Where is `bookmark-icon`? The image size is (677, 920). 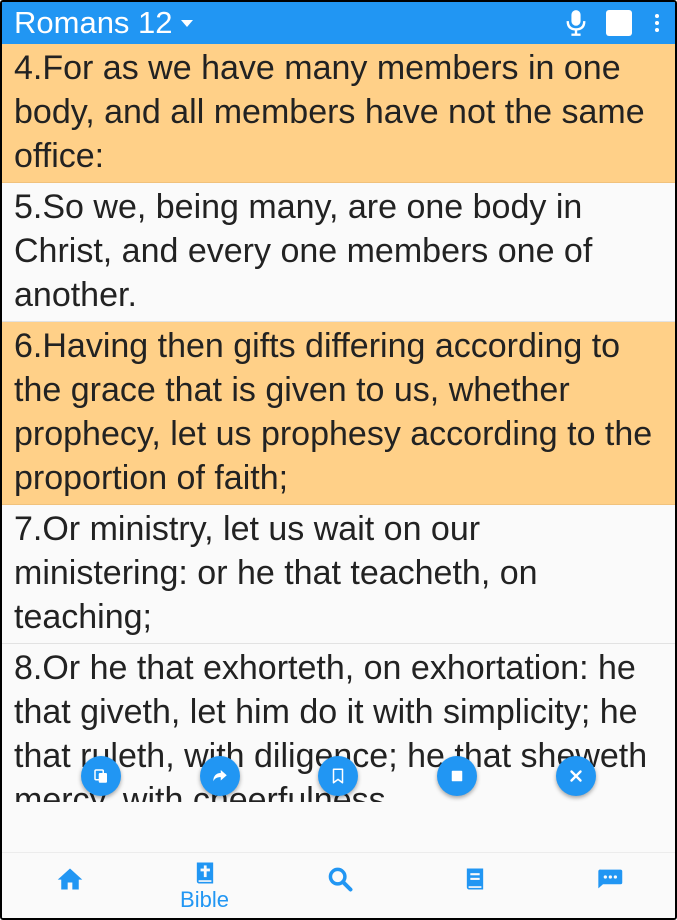
bookmark-icon is located at coordinates (338, 776).